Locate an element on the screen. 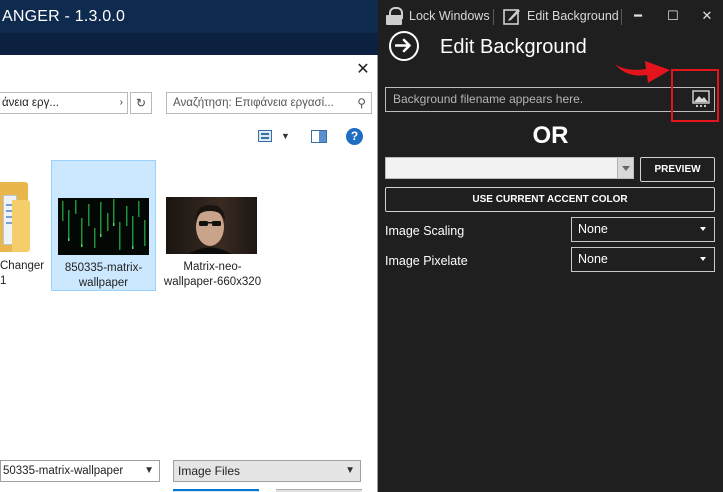  file-item-matrix-wallpaper: 850335-matrix-wallpaper is located at coordinates (103, 225).